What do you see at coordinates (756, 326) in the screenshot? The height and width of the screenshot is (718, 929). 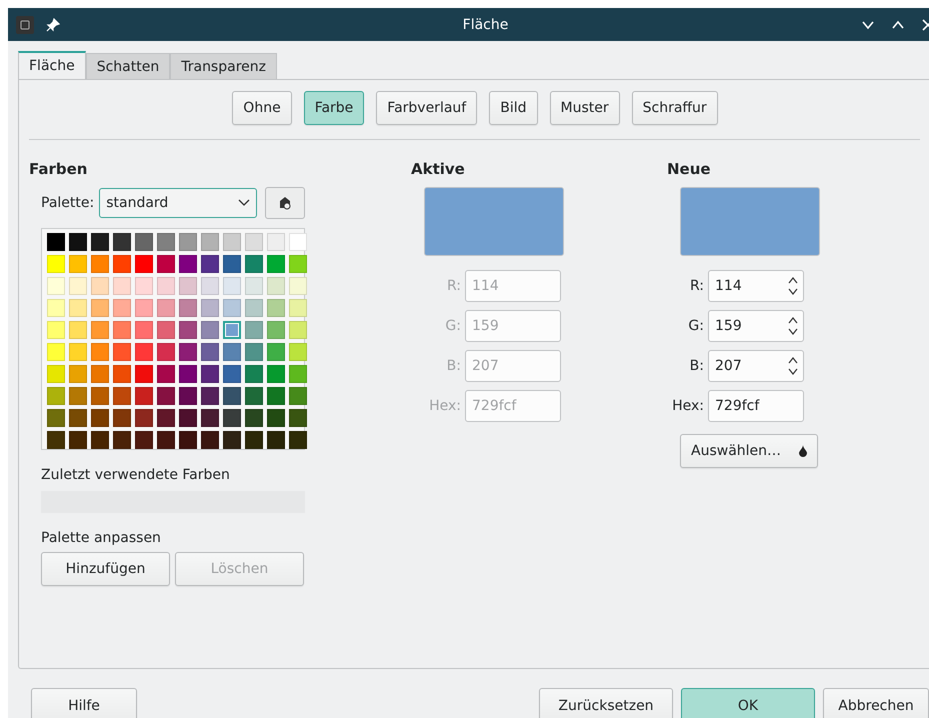 I see `spin-field: 159` at bounding box center [756, 326].